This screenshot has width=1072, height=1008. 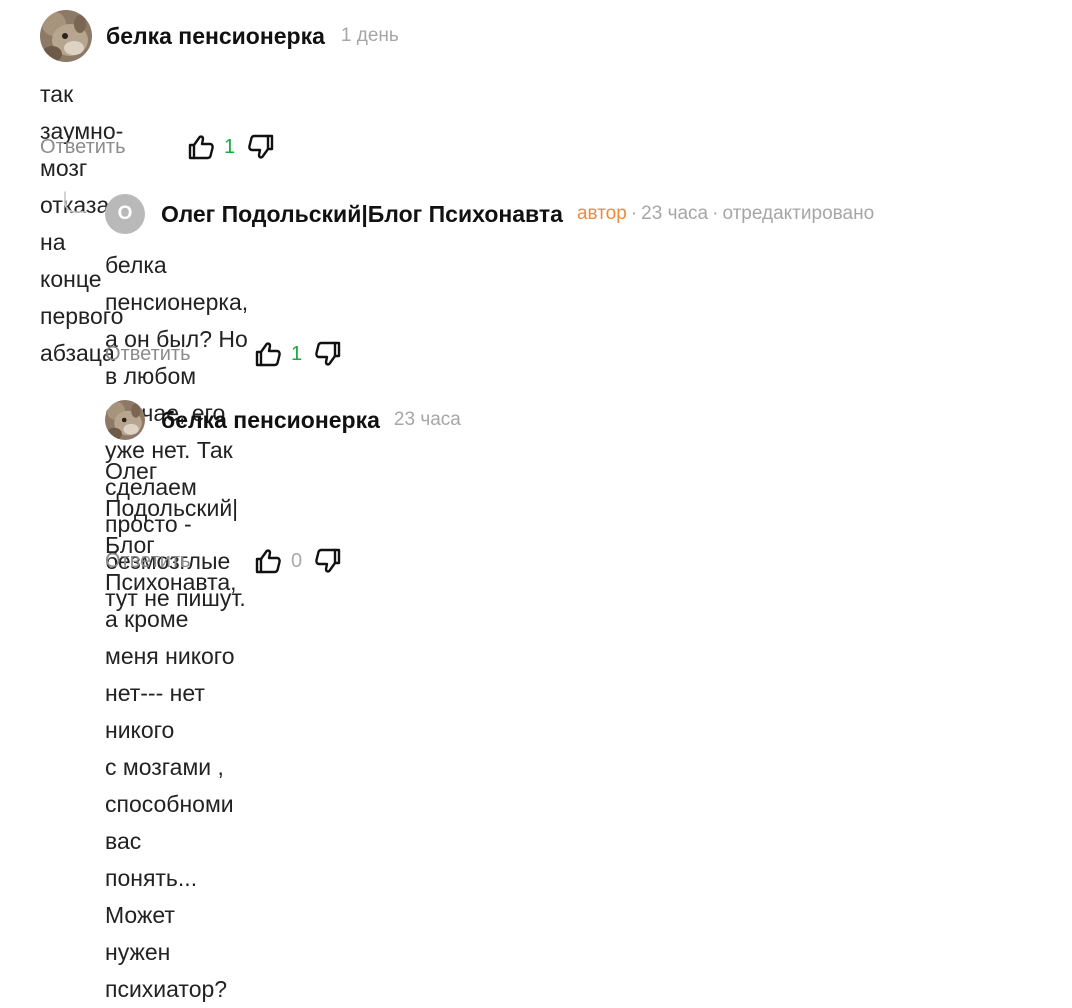 I want to click on reply-branch-icon, so click(x=75, y=202).